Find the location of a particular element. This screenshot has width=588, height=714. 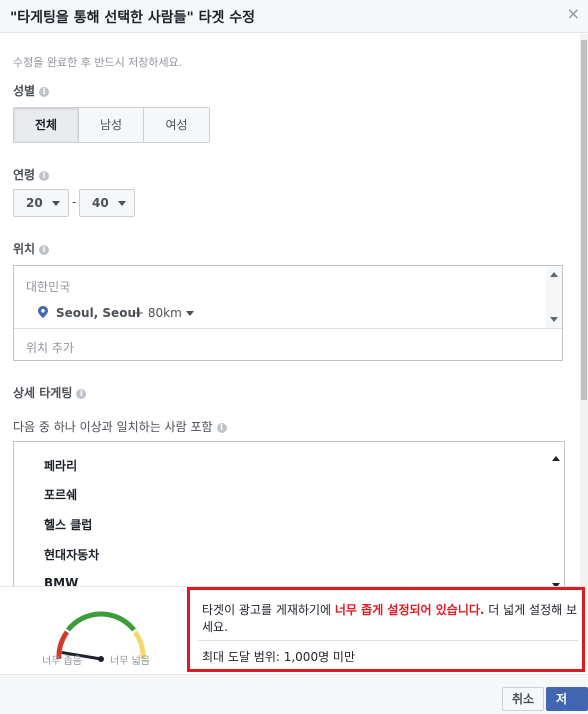

location-radius-value: + 80km is located at coordinates (158, 313).